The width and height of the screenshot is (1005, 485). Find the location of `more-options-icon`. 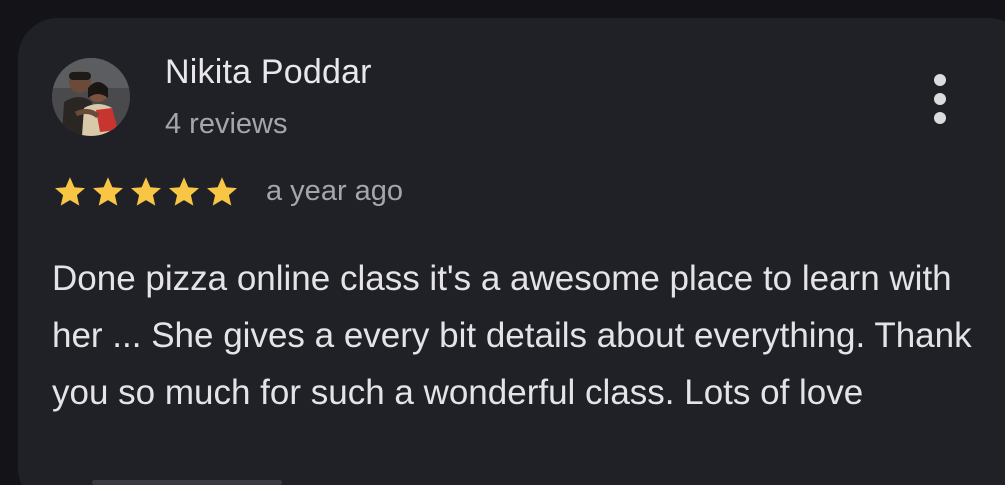

more-options-icon is located at coordinates (940, 99).